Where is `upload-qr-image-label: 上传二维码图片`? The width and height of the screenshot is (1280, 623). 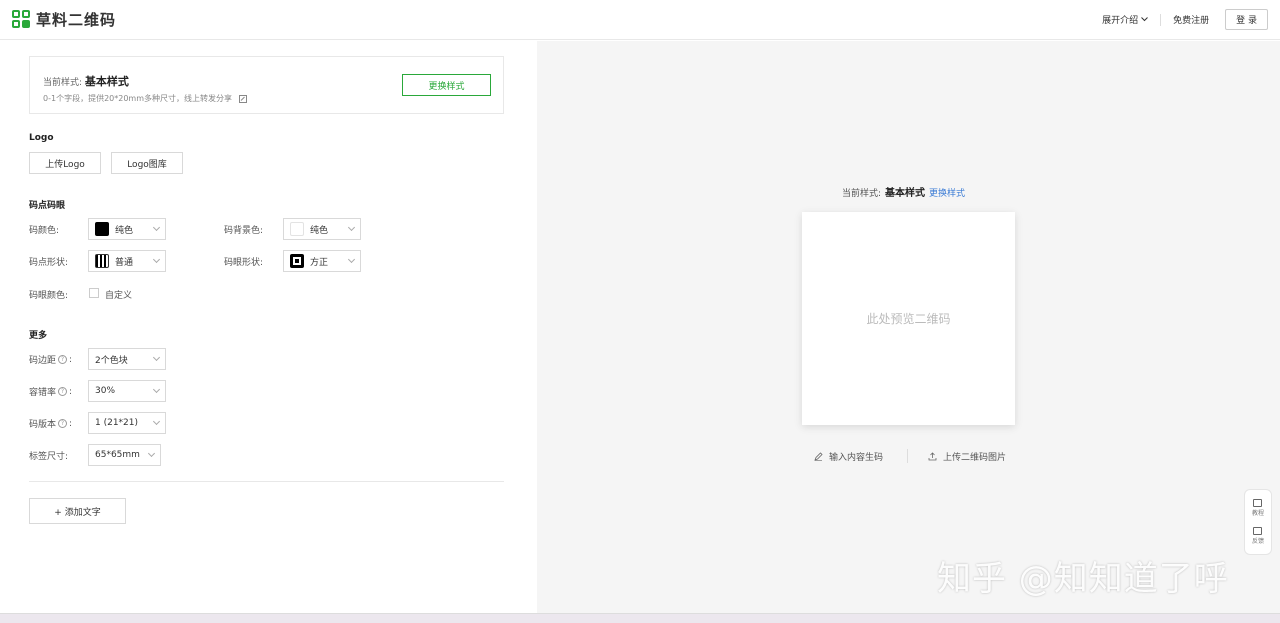 upload-qr-image-label: 上传二维码图片 is located at coordinates (975, 458).